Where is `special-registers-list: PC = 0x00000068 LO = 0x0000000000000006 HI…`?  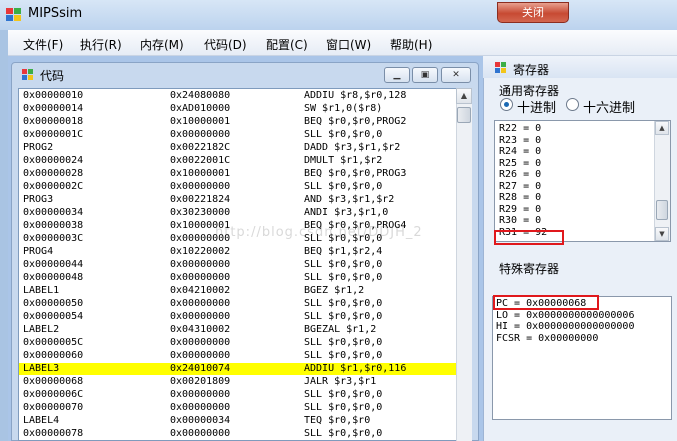 special-registers-list: PC = 0x00000068 LO = 0x0000000000000006 HI… is located at coordinates (582, 358).